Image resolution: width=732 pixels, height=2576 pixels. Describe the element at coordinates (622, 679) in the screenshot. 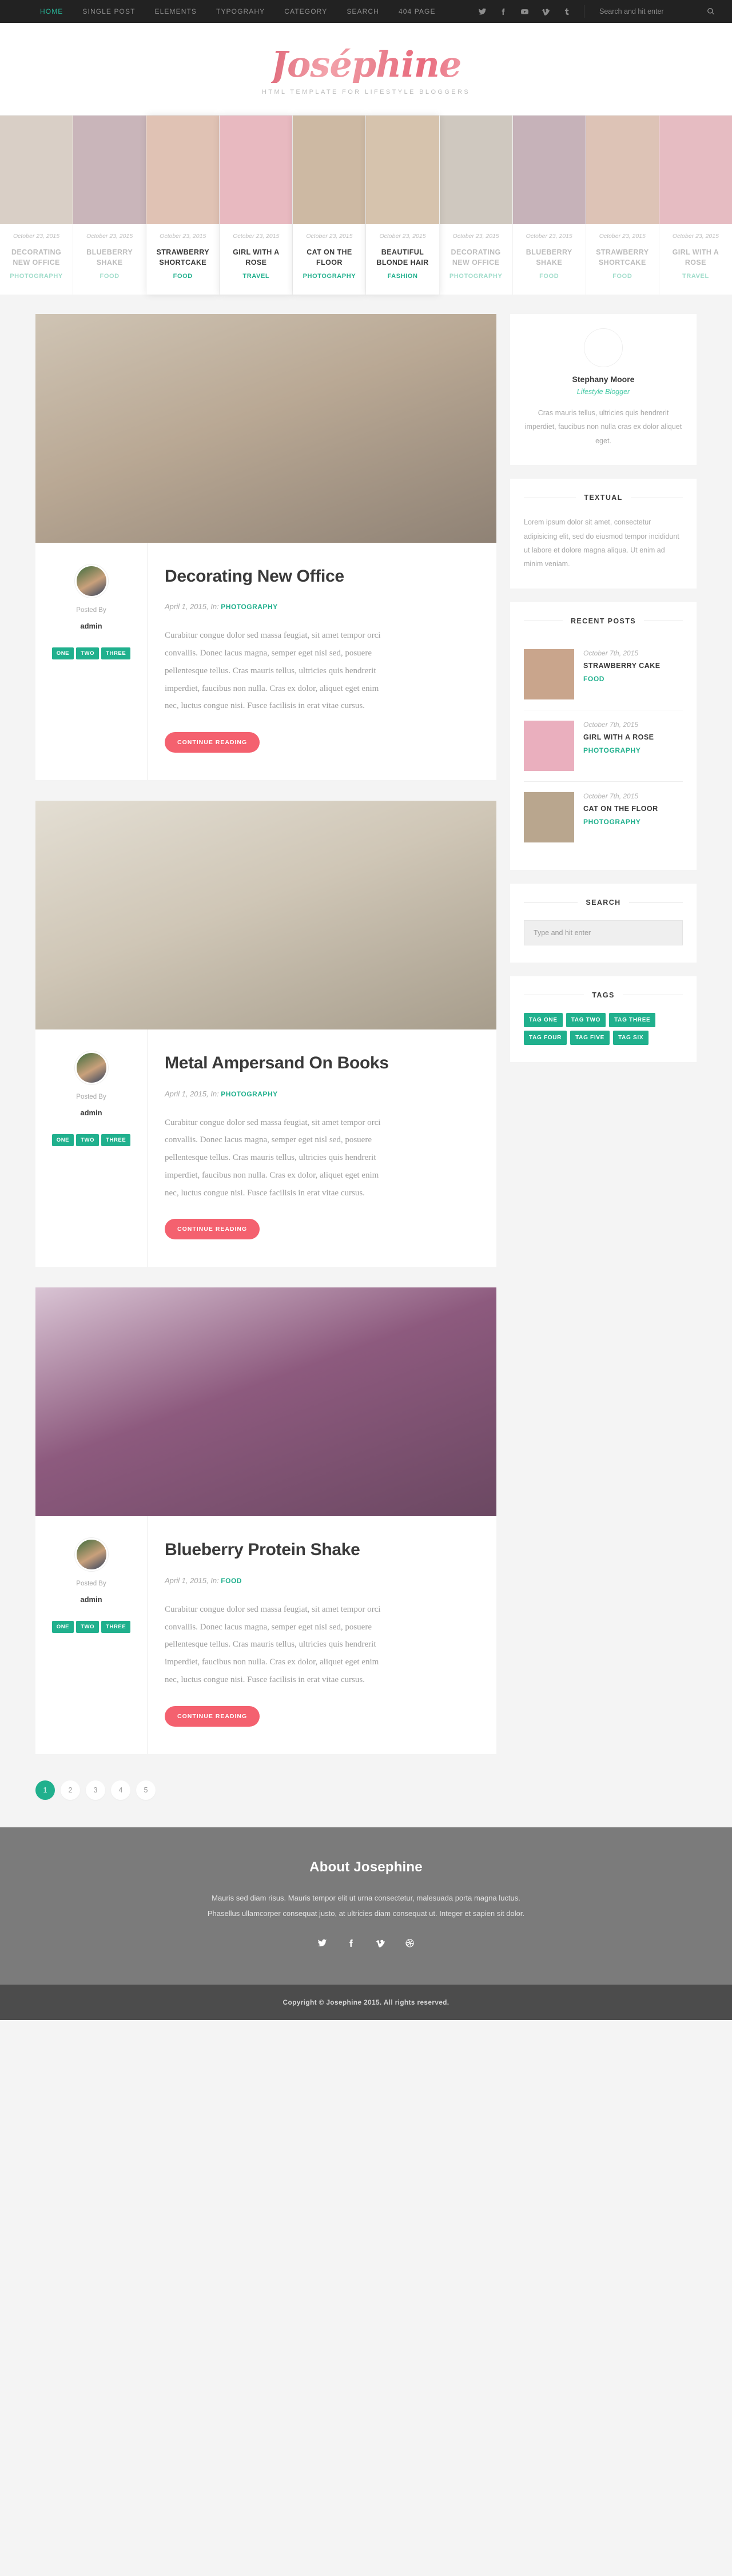

I see `recent-post-category: FOOD` at that location.